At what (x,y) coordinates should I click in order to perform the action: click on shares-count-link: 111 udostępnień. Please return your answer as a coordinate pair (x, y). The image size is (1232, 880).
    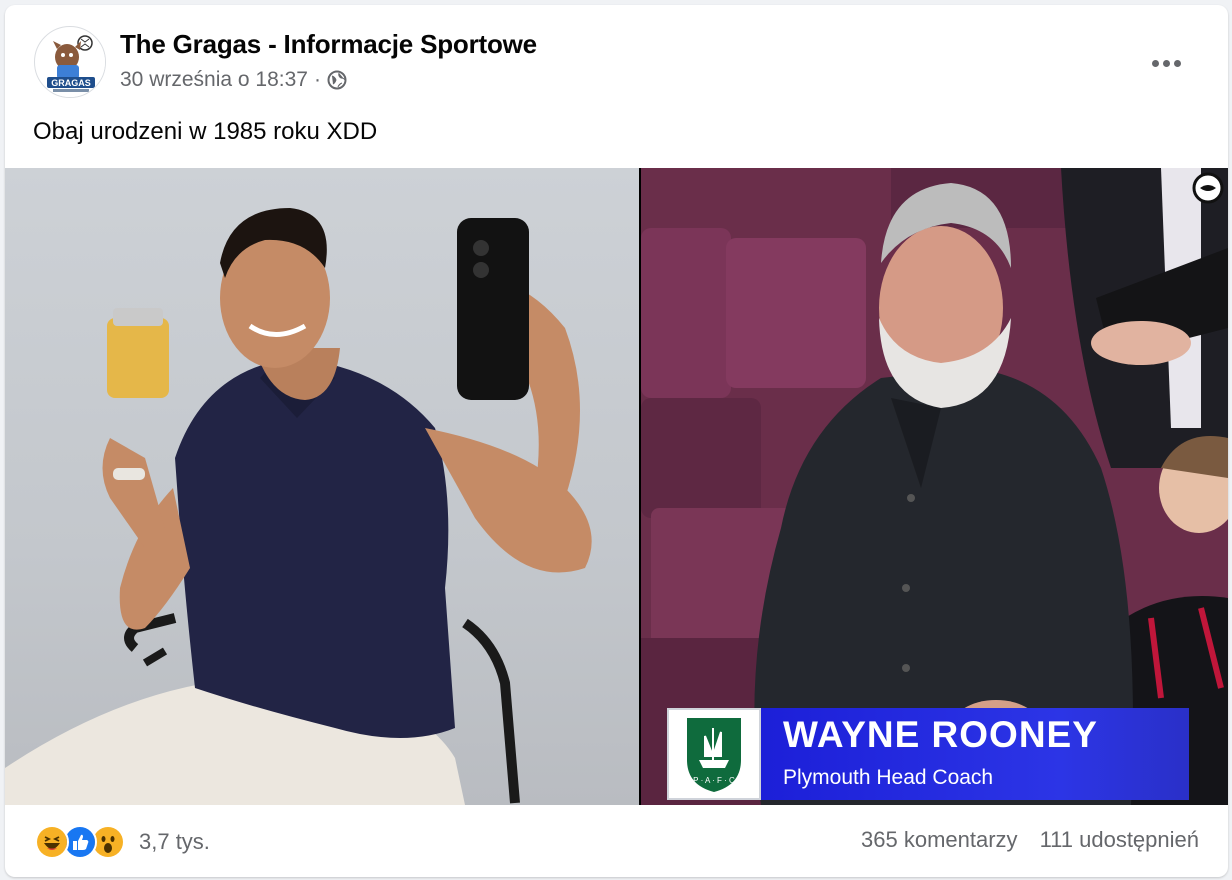
    Looking at the image, I should click on (1119, 840).